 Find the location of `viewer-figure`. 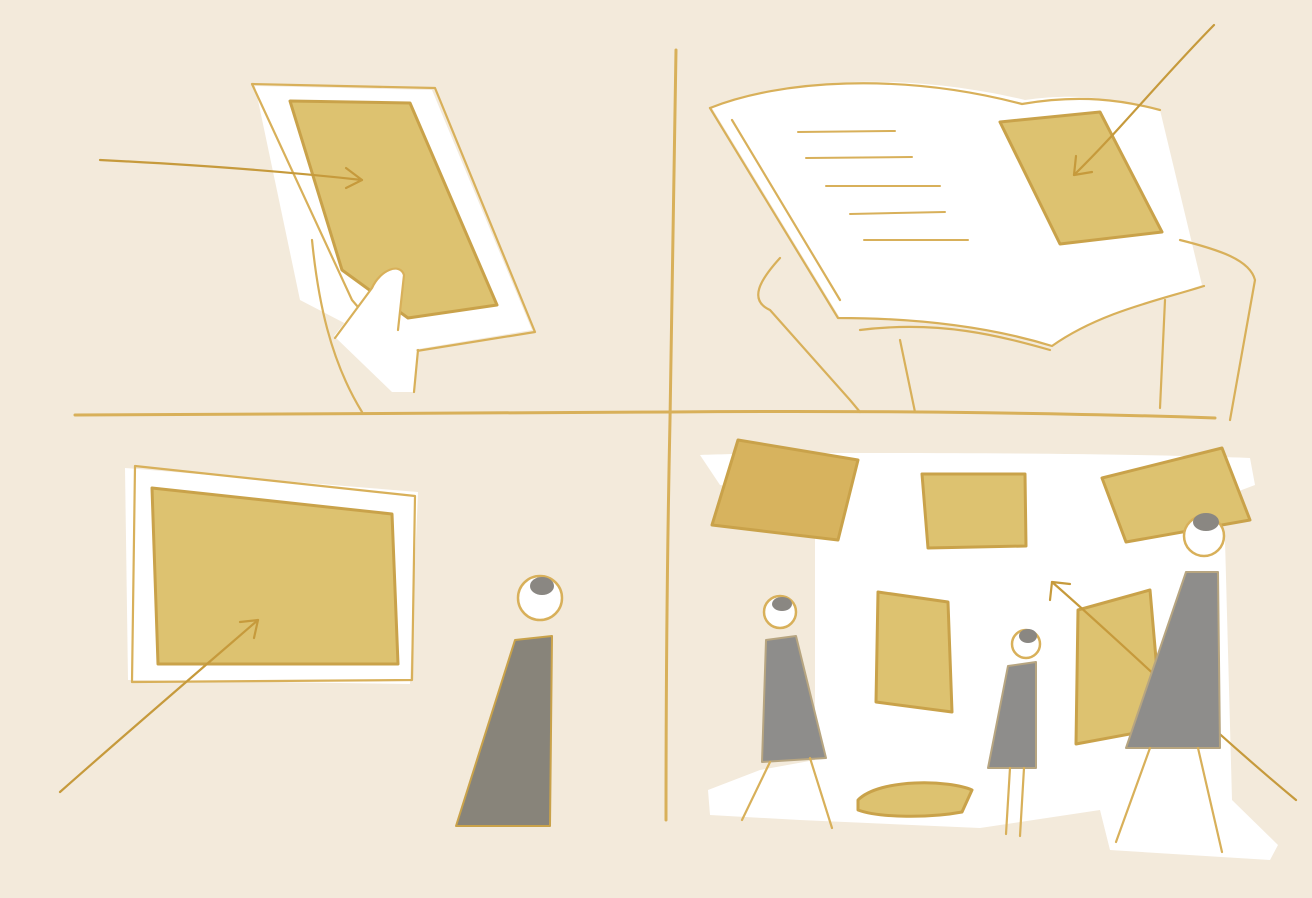

viewer-figure is located at coordinates (509, 700).